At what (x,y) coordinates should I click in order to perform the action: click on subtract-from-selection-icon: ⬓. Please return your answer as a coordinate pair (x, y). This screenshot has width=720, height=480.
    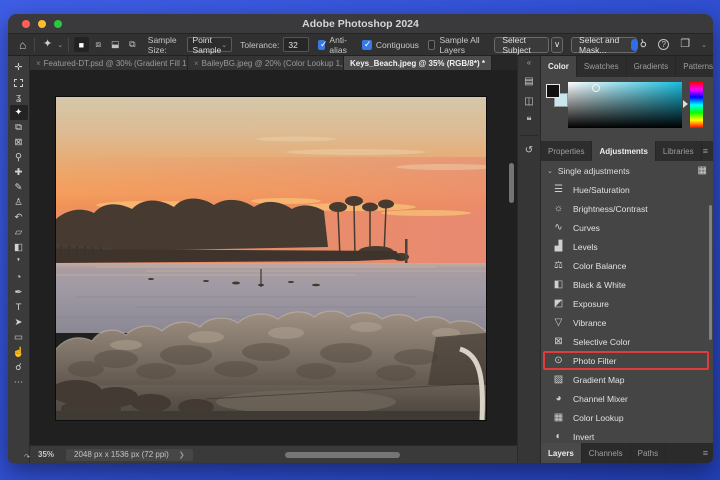
    Looking at the image, I should click on (115, 44).